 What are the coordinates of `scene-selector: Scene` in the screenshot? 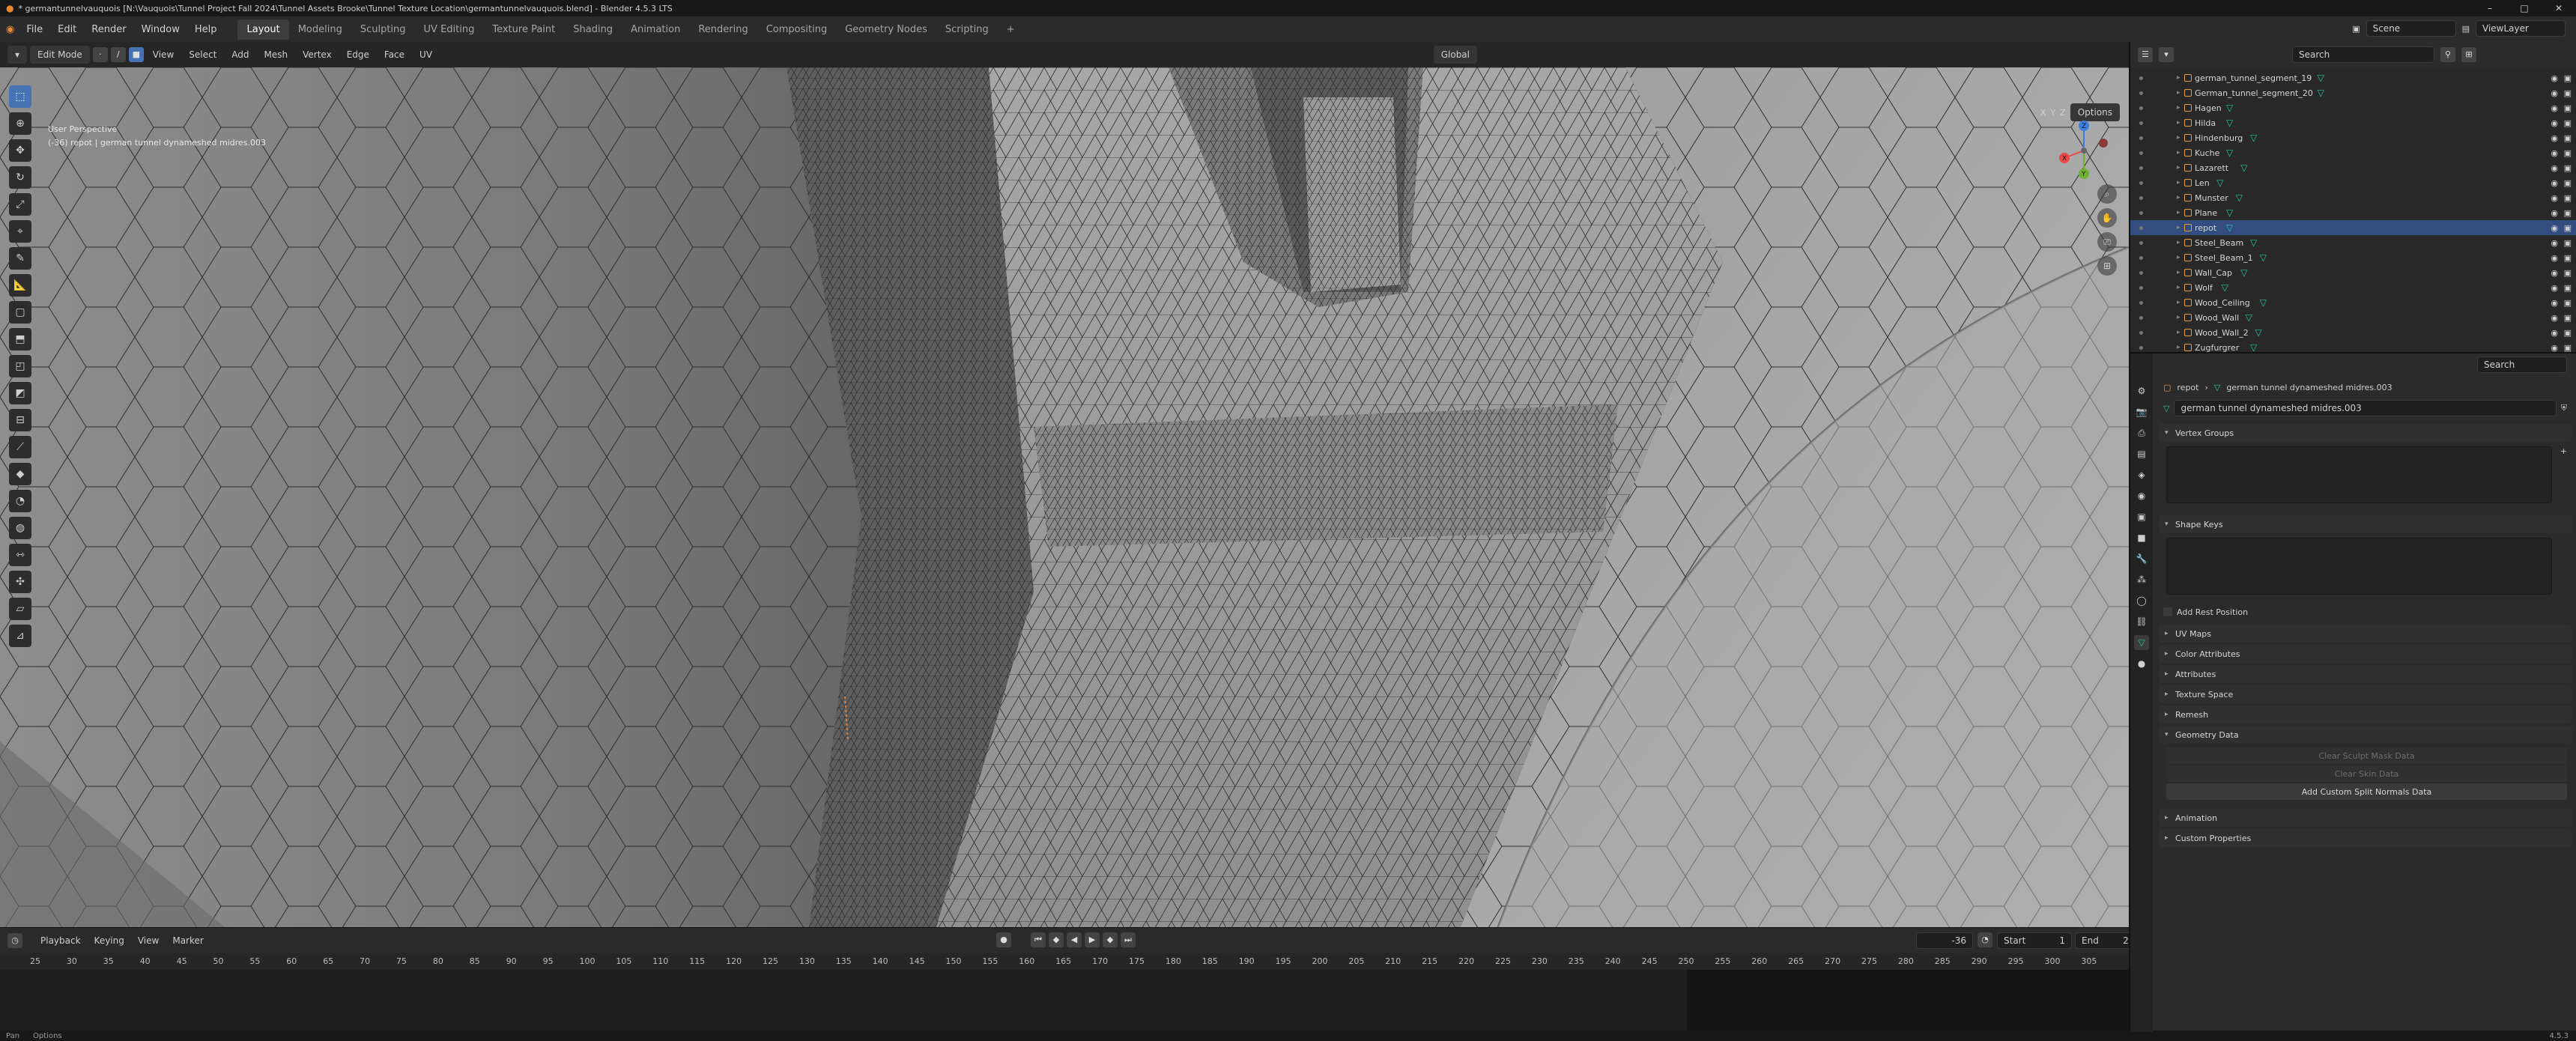 It's located at (2411, 28).